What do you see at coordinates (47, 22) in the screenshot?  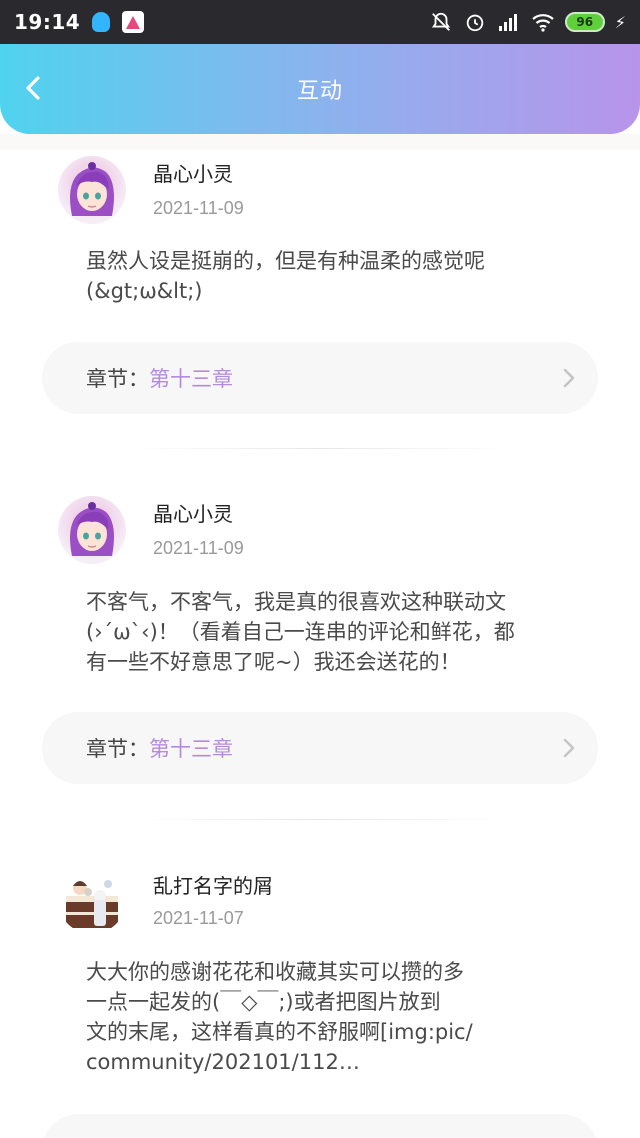 I see `status-time: 19:14` at bounding box center [47, 22].